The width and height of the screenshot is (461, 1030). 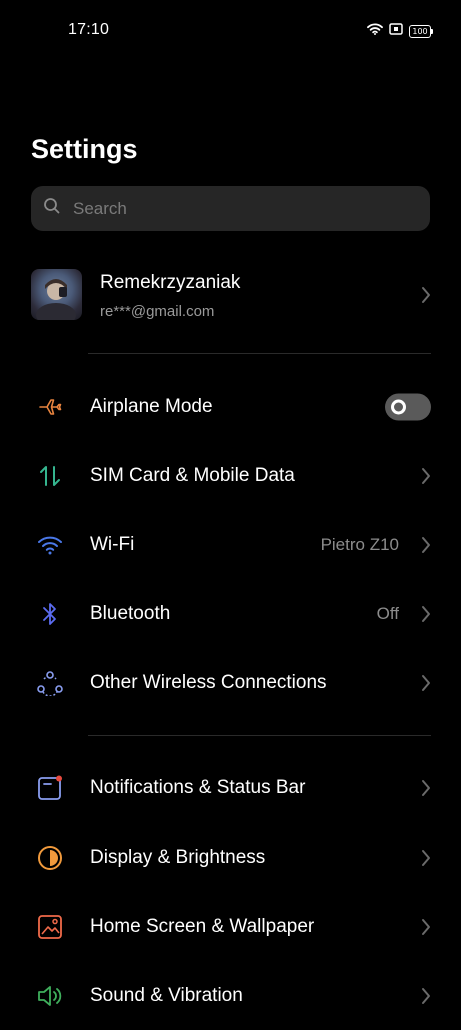 What do you see at coordinates (50, 858) in the screenshot?
I see `brightness-icon` at bounding box center [50, 858].